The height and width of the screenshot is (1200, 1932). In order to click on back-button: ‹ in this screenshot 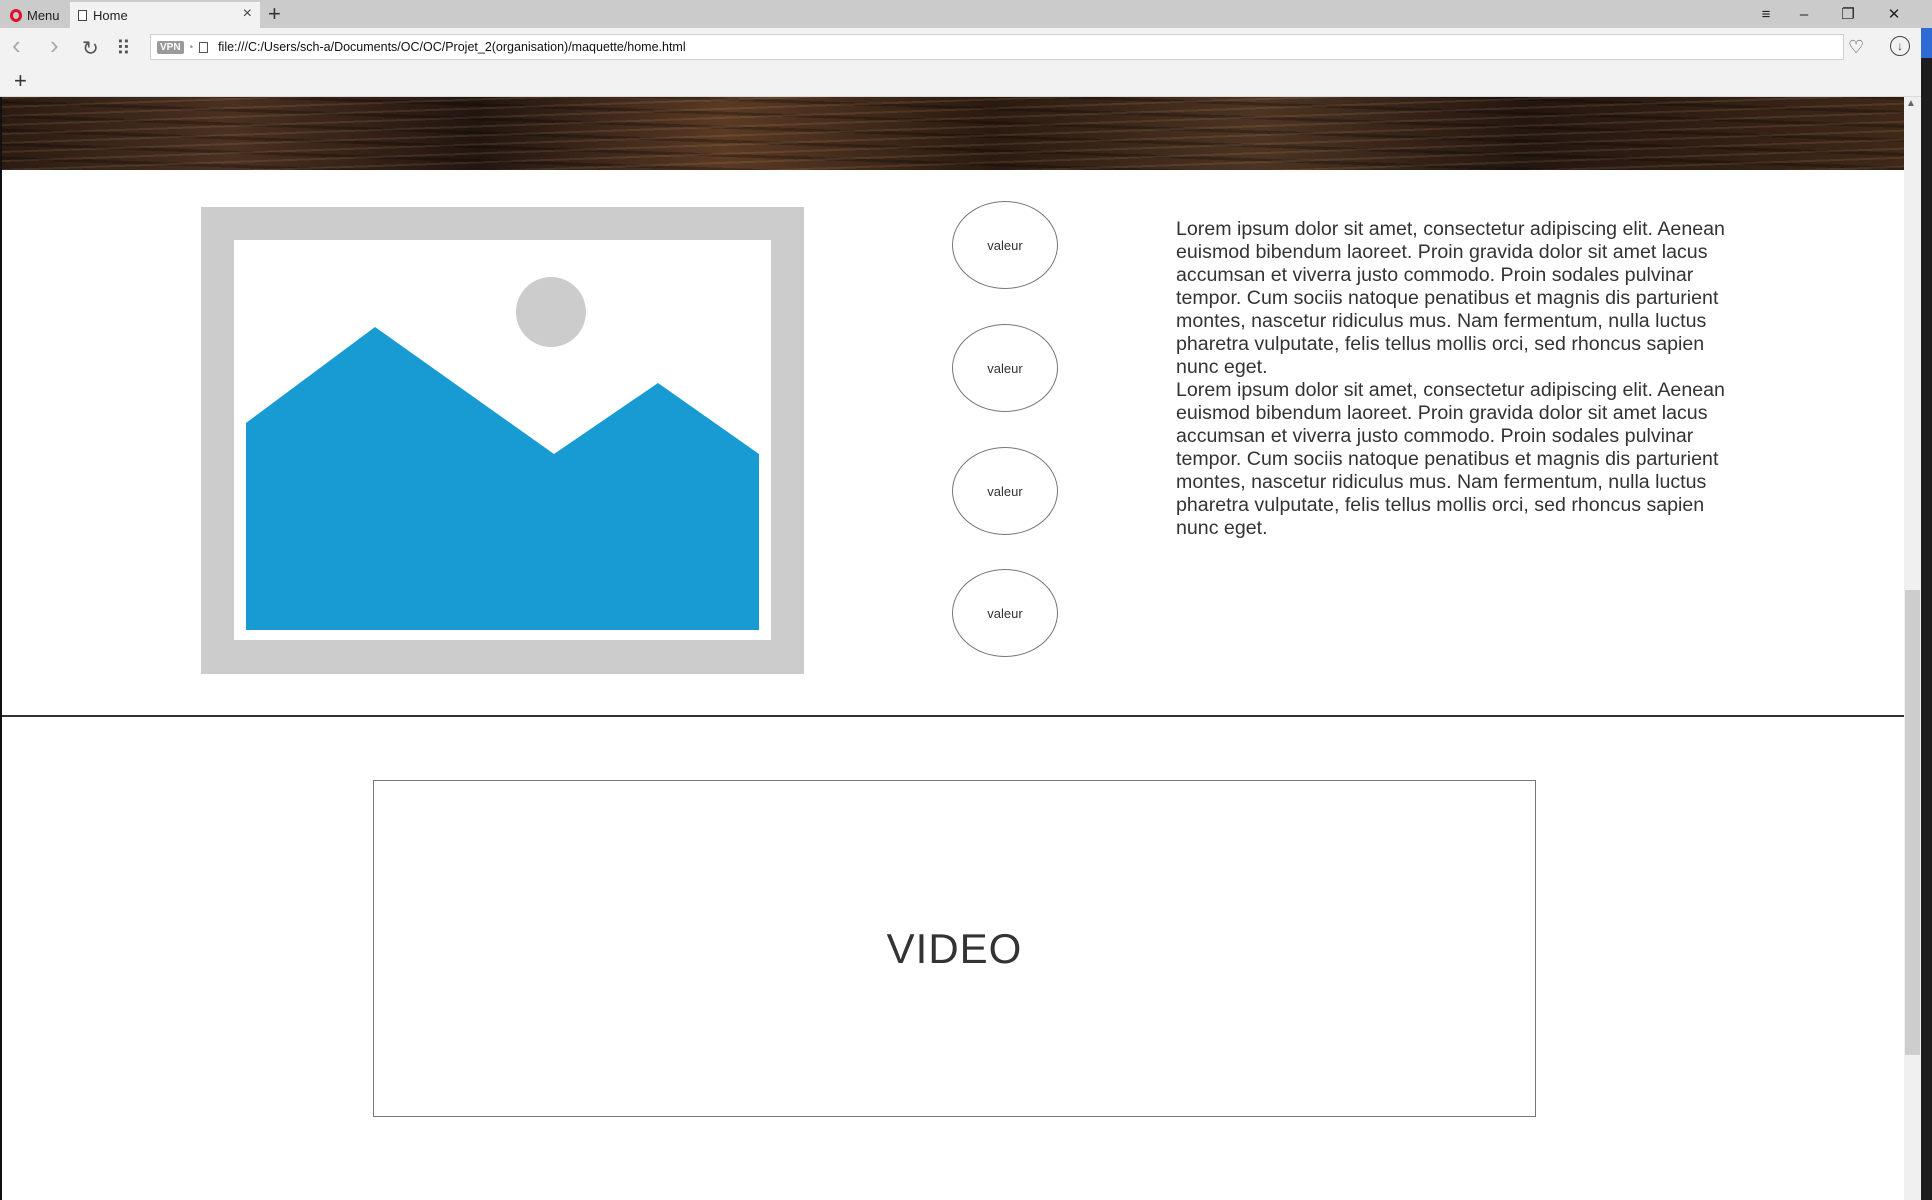, I will do `click(16, 45)`.